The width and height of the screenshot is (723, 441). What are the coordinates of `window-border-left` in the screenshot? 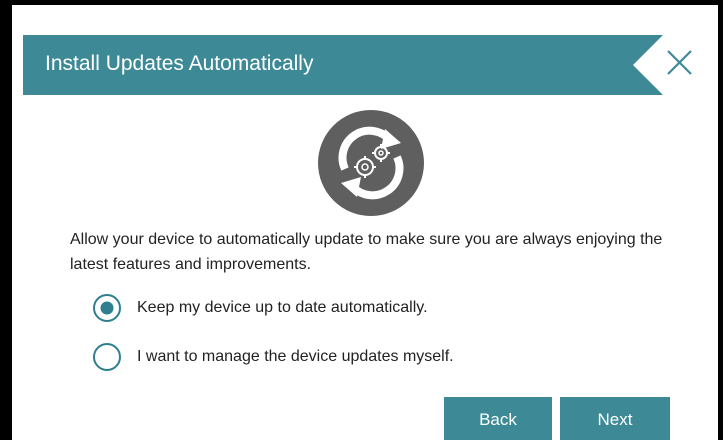 It's located at (6, 220).